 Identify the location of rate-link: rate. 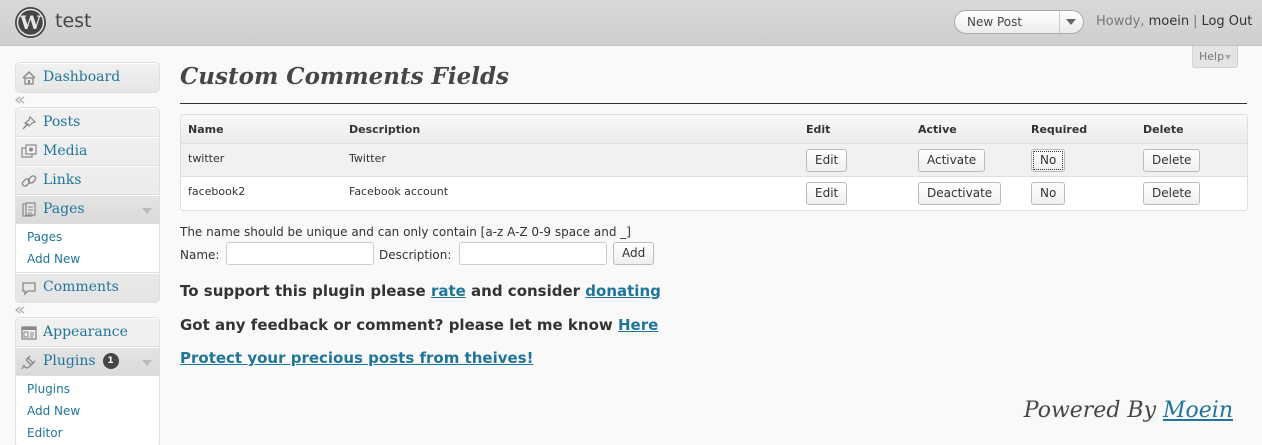
(448, 291).